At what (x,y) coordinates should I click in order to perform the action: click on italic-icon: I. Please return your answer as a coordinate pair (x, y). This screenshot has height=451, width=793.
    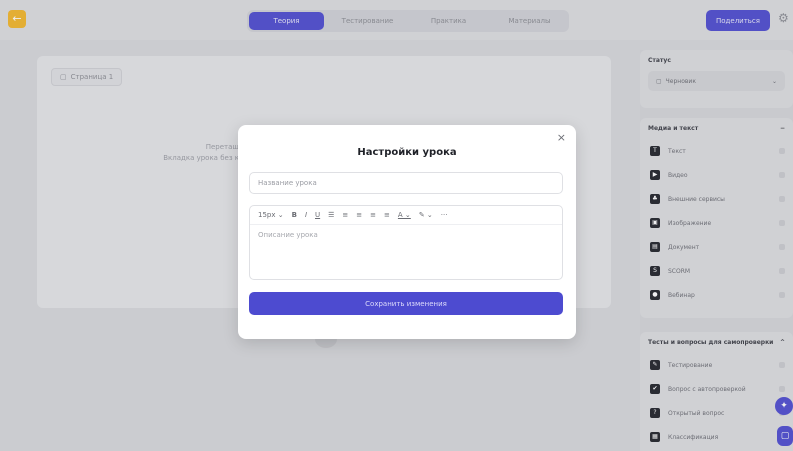
    Looking at the image, I should click on (306, 215).